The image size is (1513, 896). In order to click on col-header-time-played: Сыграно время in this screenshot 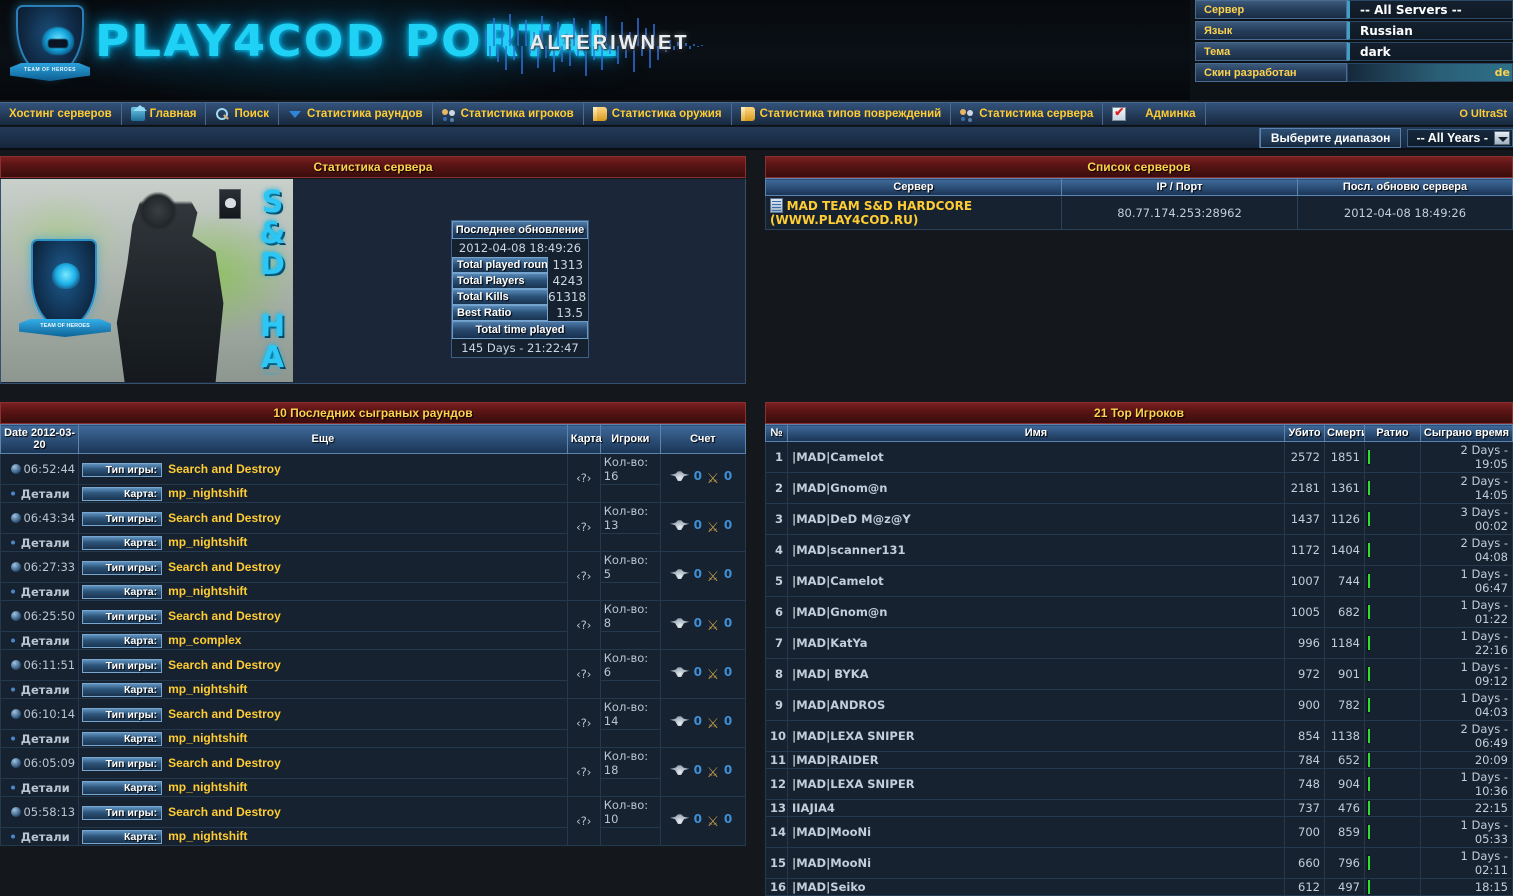, I will do `click(1466, 433)`.